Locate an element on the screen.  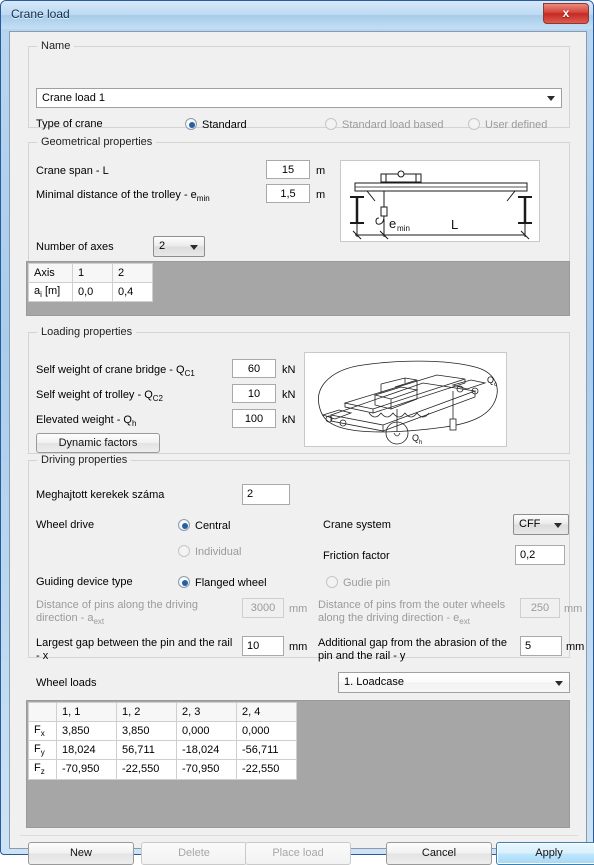
crane-3d-diagram: Q c Q h is located at coordinates (405, 399).